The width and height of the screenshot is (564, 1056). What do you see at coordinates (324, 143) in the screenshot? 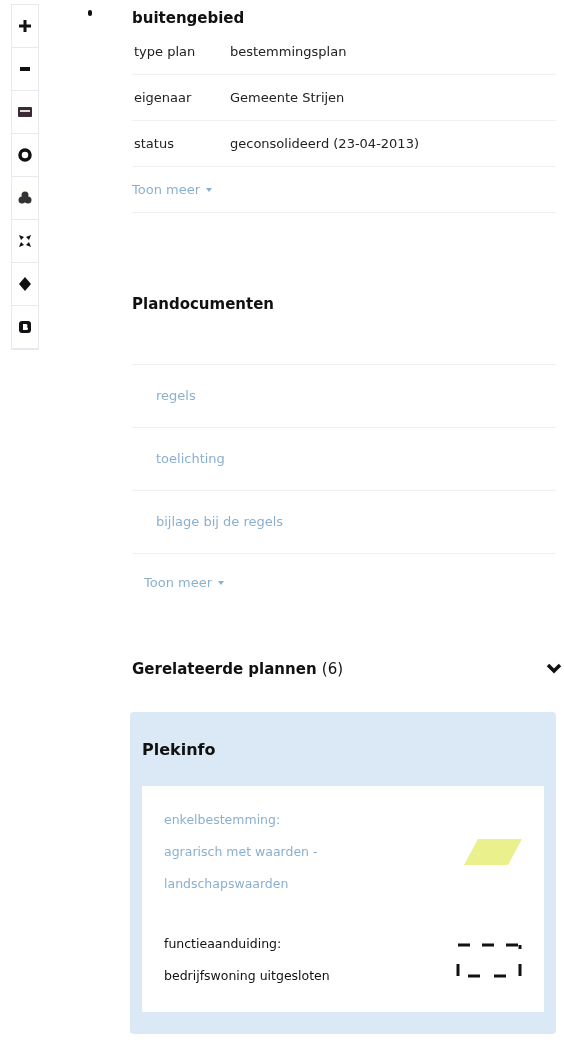
I see `property-value: geconsolideerd (23-04-2013)` at bounding box center [324, 143].